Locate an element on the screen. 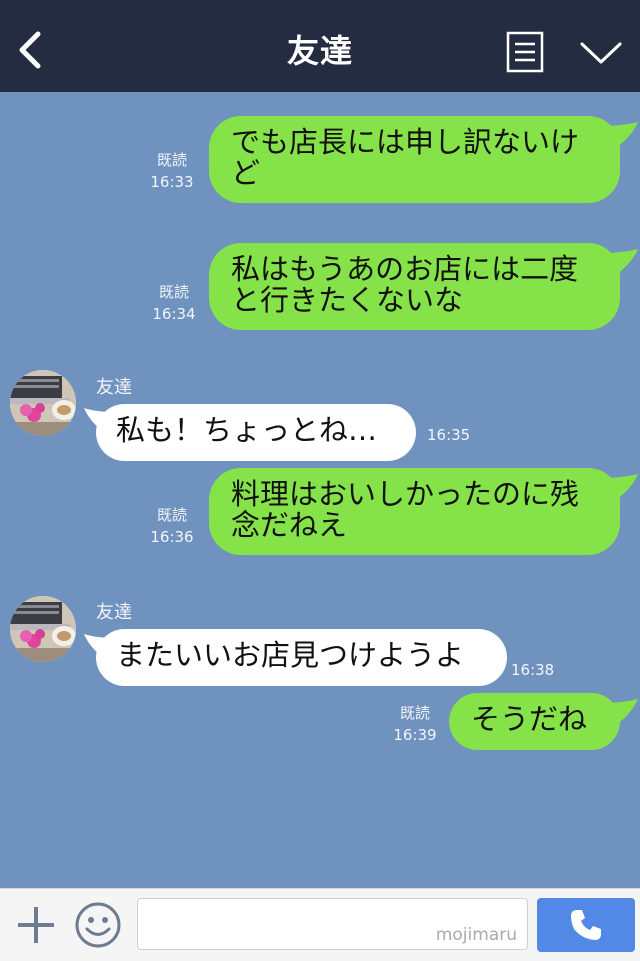 This screenshot has height=961, width=640. phone-icon is located at coordinates (586, 925).